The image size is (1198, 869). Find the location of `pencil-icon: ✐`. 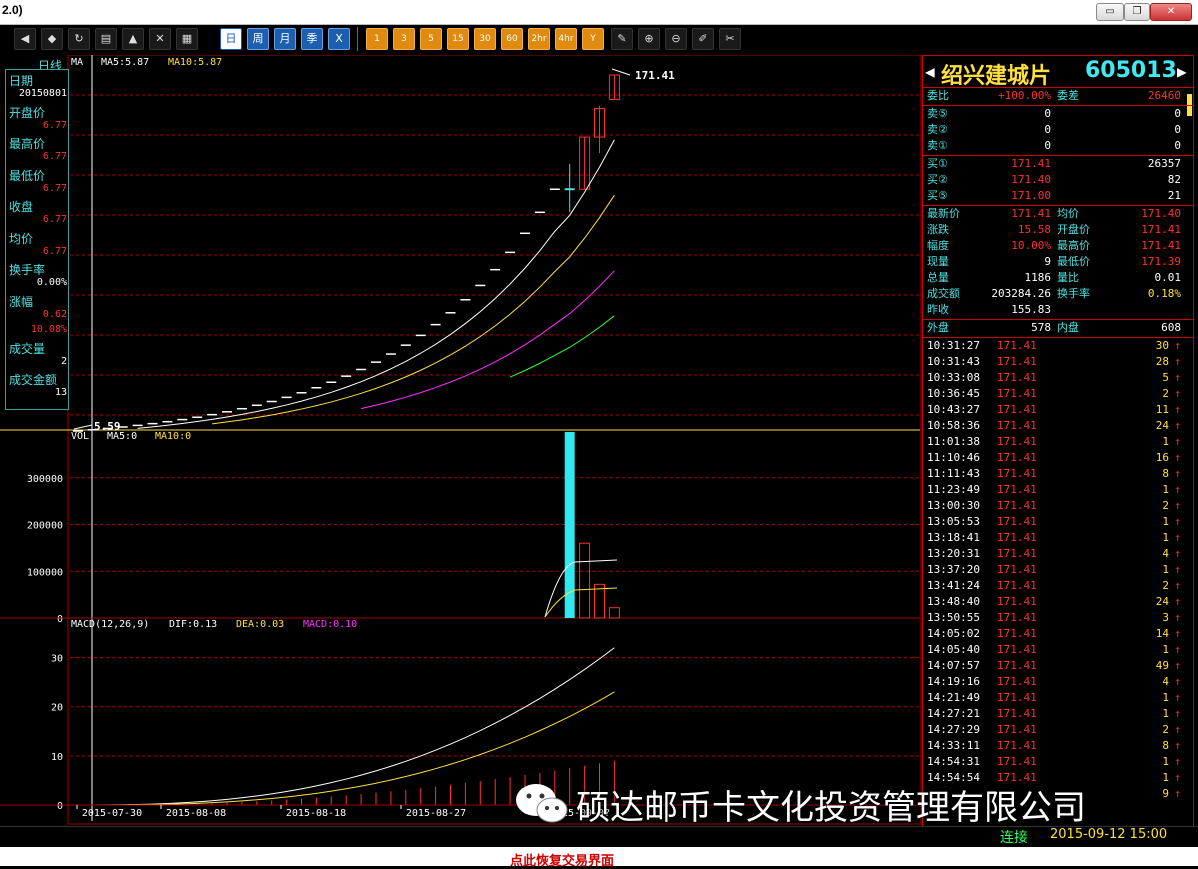

pencil-icon: ✐ is located at coordinates (703, 39).